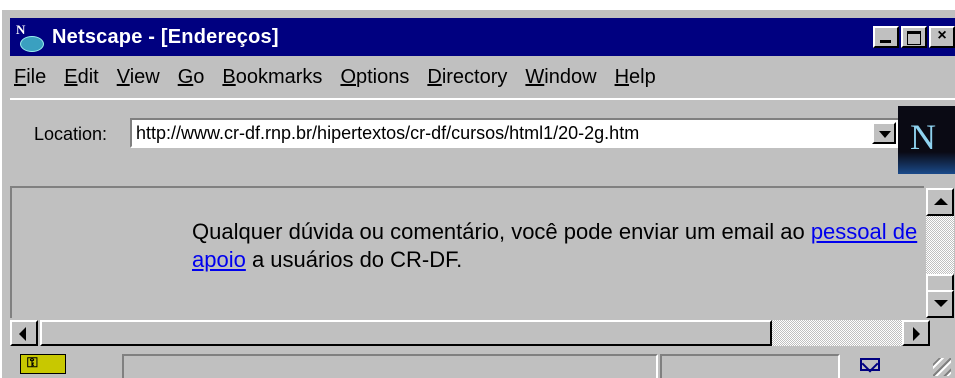 This screenshot has width=955, height=378. Describe the element at coordinates (272, 77) in the screenshot. I see `menu-bookmarks: Bookmarks` at that location.